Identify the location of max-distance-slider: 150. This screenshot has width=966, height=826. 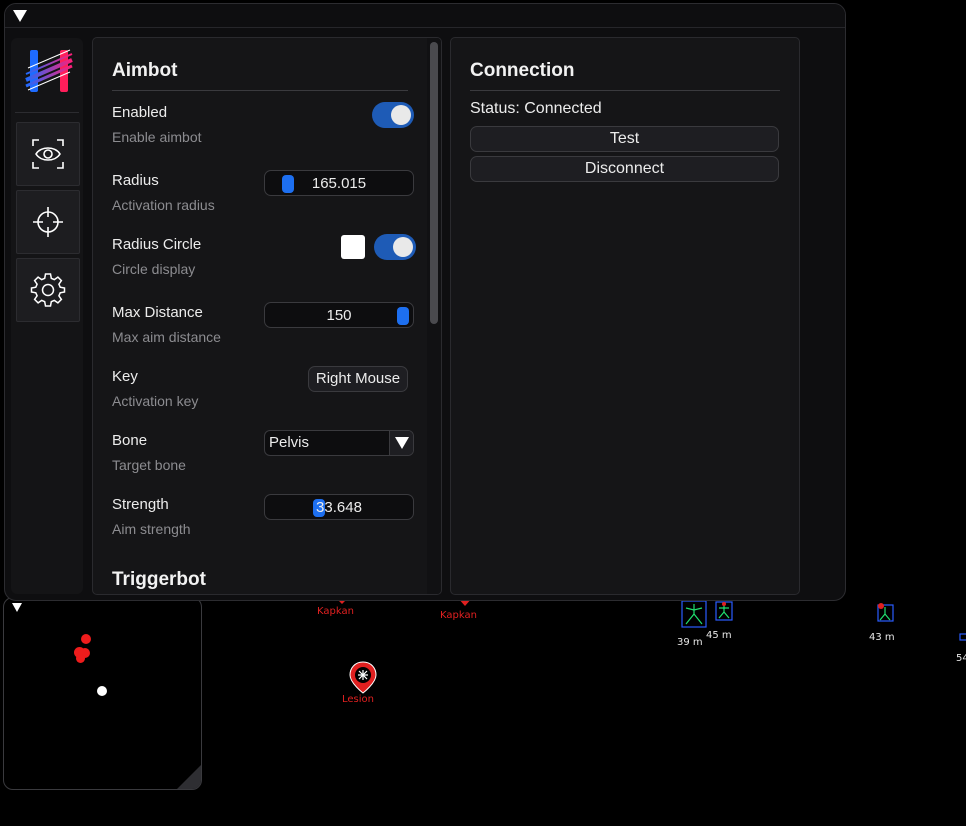
(339, 315).